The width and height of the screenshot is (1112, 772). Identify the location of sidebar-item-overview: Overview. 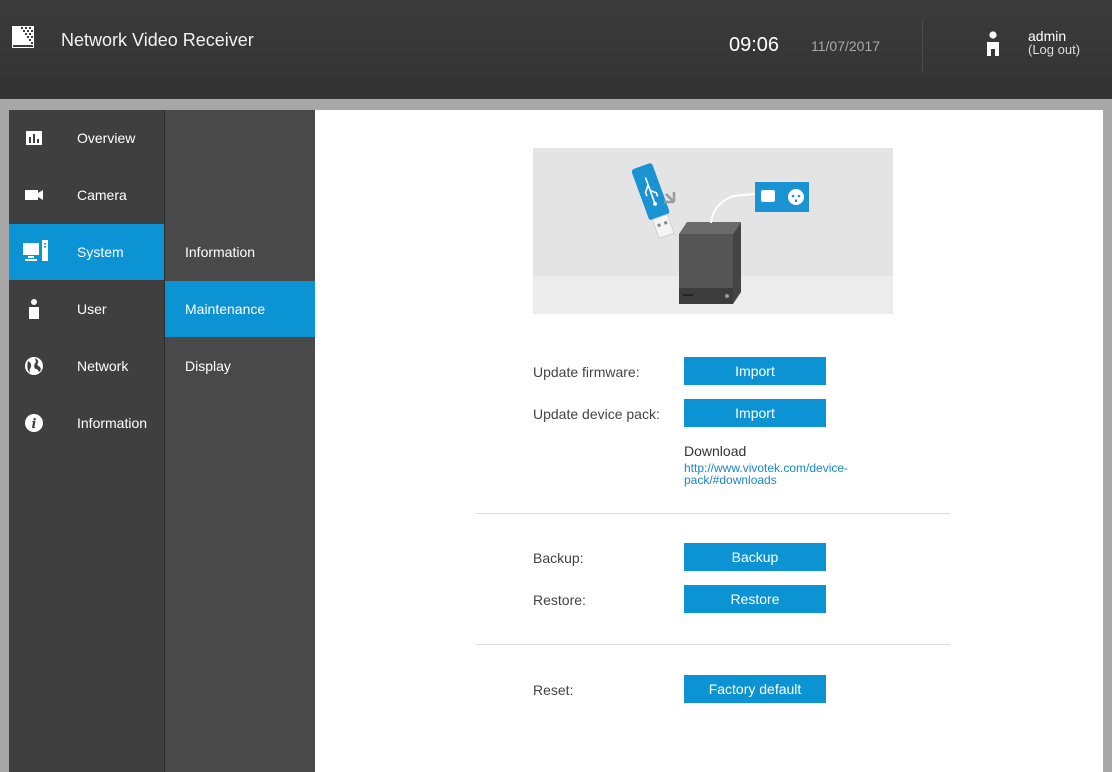
(86, 138).